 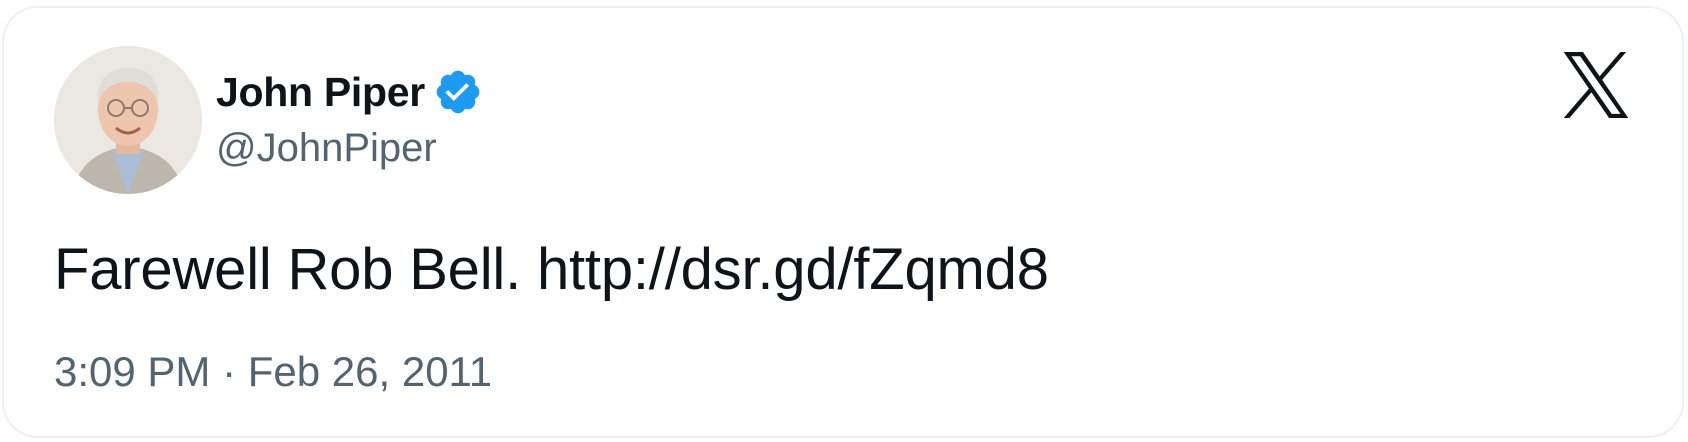 I want to click on name-row: John Piper, so click(x=349, y=92).